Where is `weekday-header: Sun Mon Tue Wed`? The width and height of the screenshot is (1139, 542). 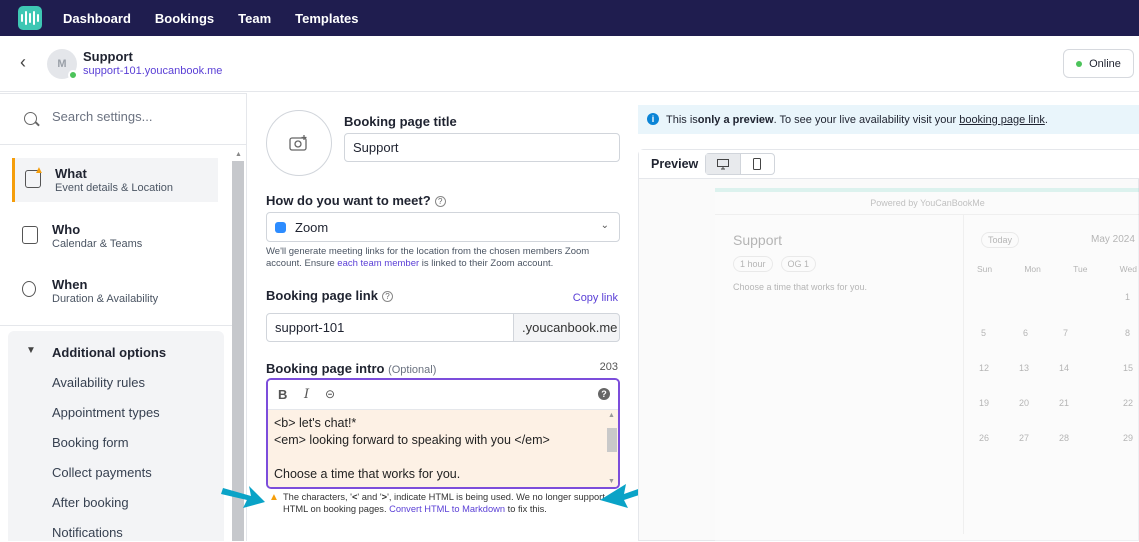 weekday-header: Sun Mon Tue Wed is located at coordinates (1057, 269).